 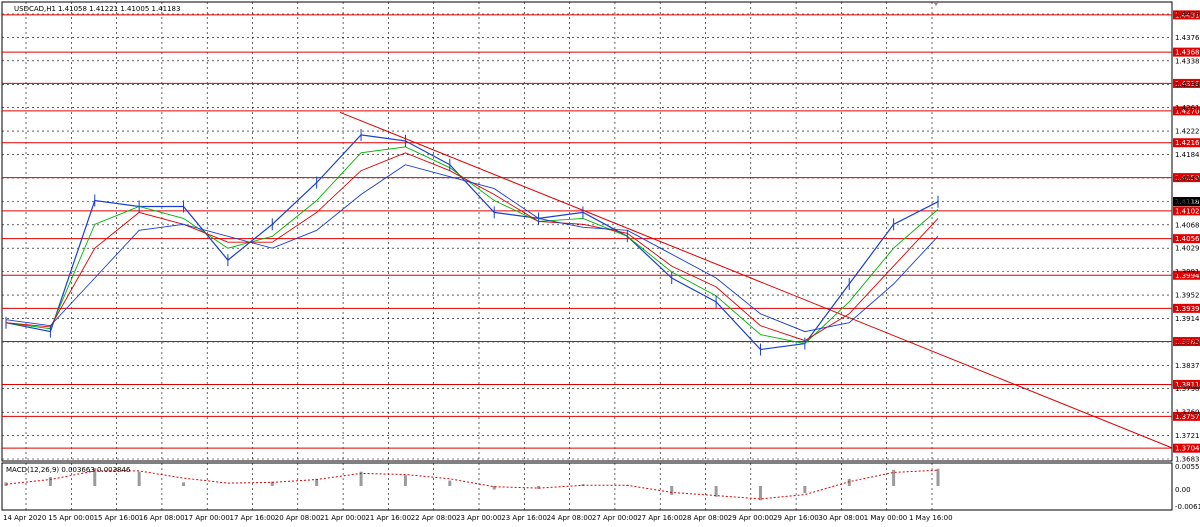 I want to click on time-tick-label: 17 Apr 00:00, so click(x=207, y=518).